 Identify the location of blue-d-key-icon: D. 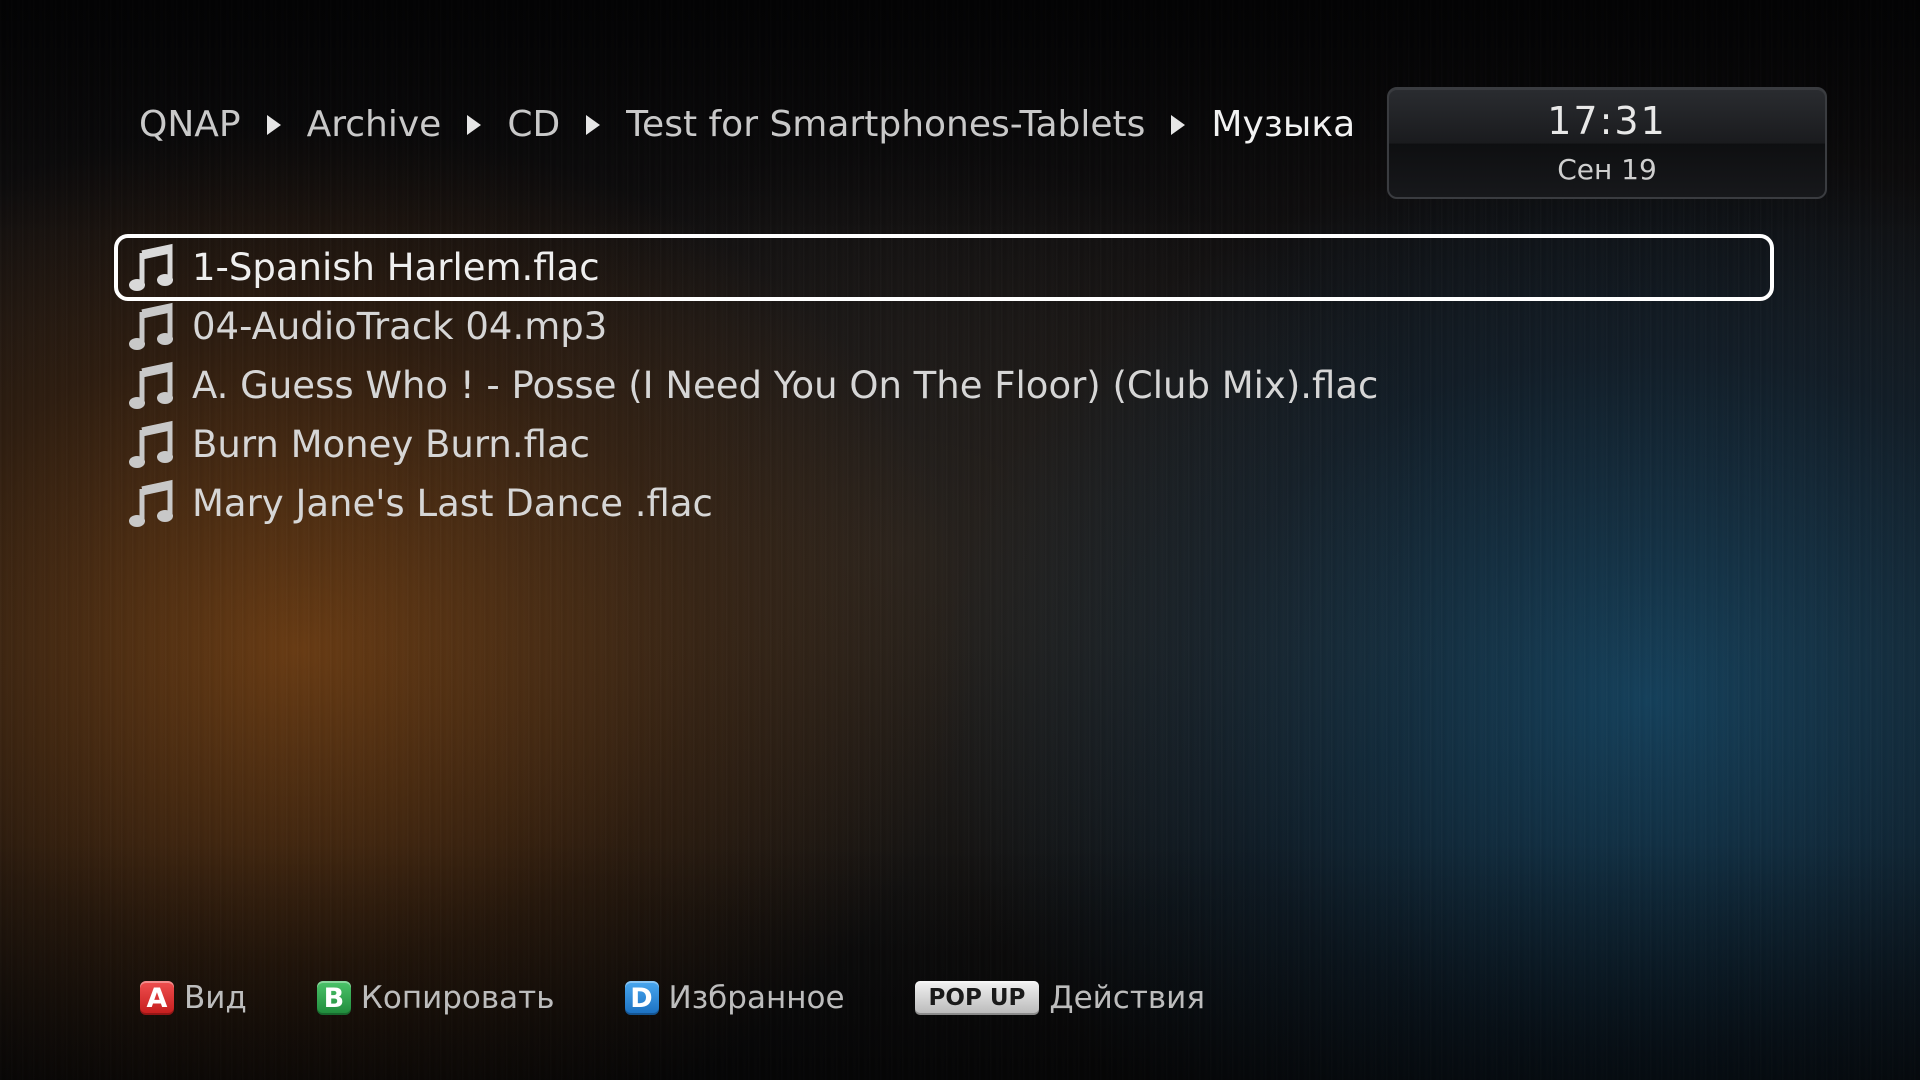
(641, 998).